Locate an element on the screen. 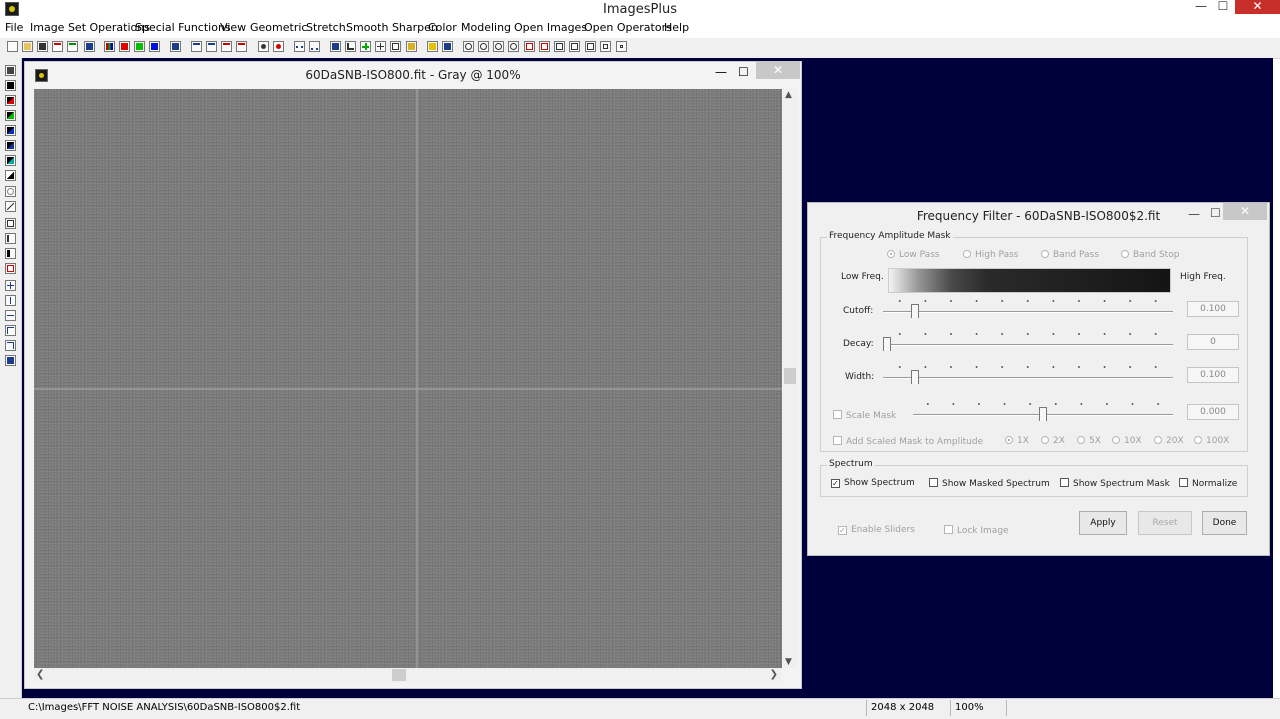  menu-open-operators: Open Operators is located at coordinates (628, 27).